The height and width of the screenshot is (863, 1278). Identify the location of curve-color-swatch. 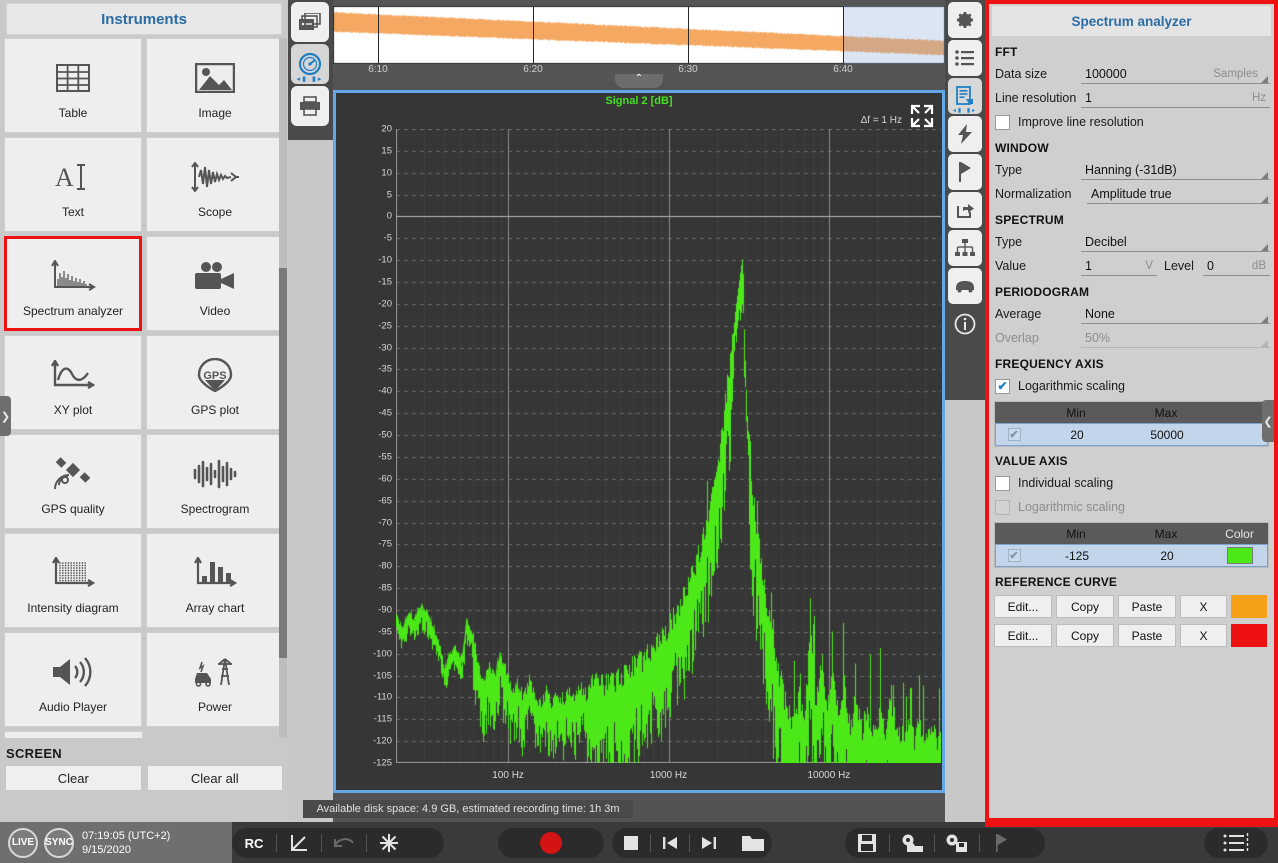
(1239, 555).